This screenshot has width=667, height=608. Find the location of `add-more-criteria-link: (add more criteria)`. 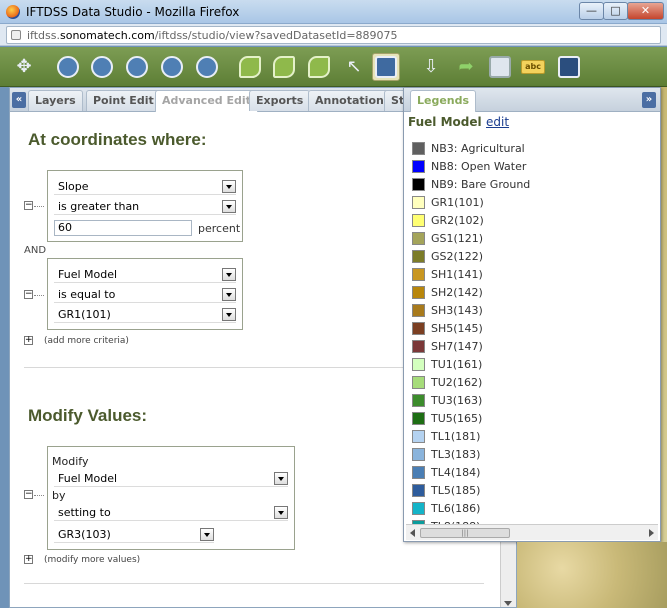

add-more-criteria-link: (add more criteria) is located at coordinates (86, 341).